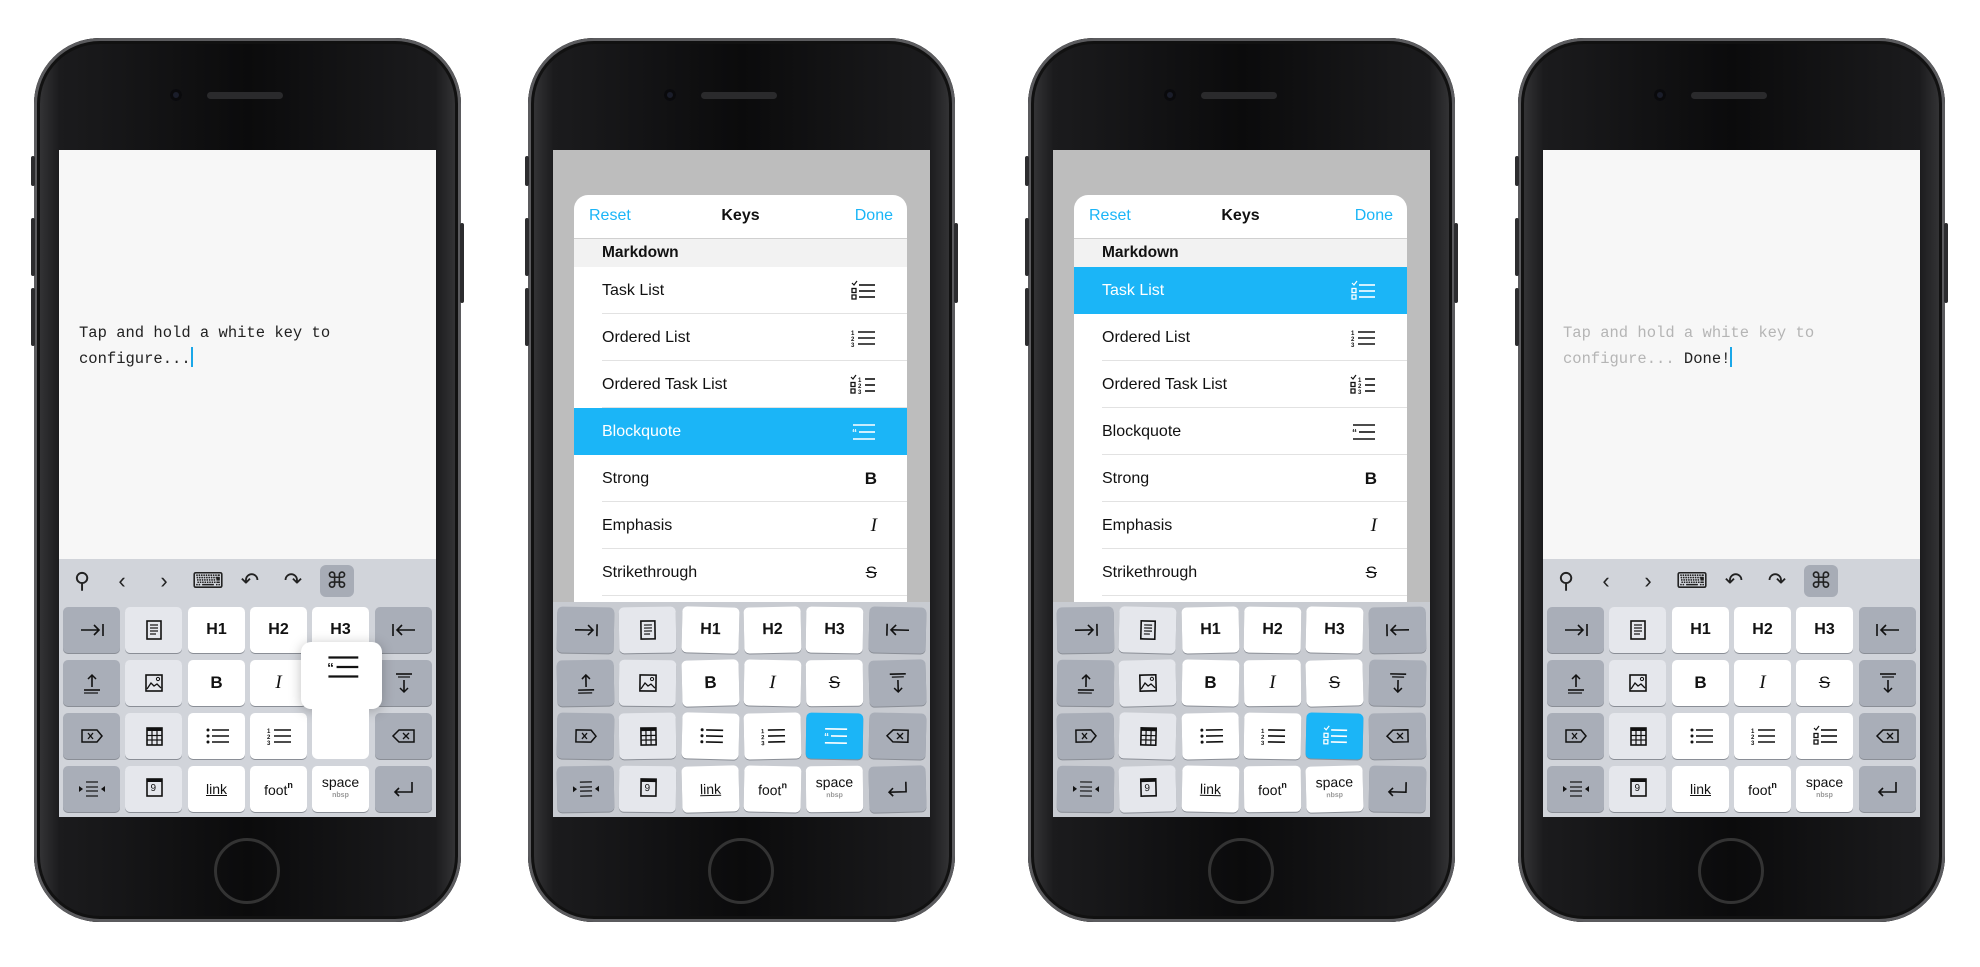  Describe the element at coordinates (1110, 216) in the screenshot. I see `reset-button: Reset` at that location.